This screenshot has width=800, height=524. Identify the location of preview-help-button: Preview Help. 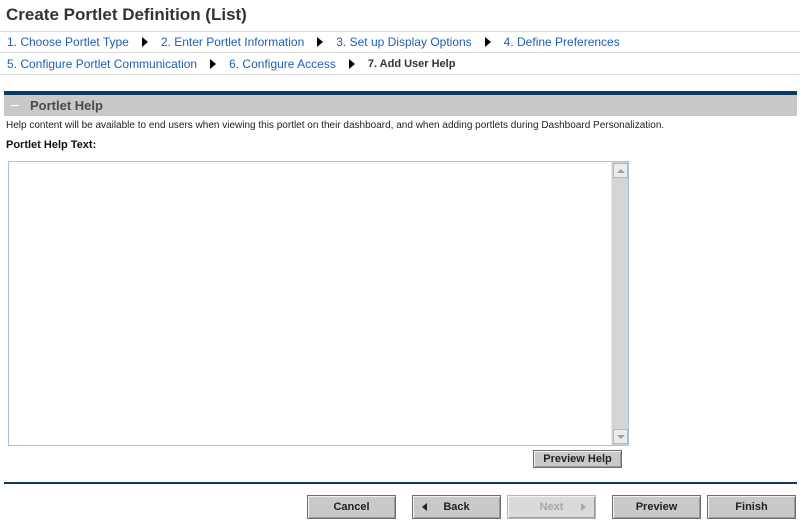
(577, 459).